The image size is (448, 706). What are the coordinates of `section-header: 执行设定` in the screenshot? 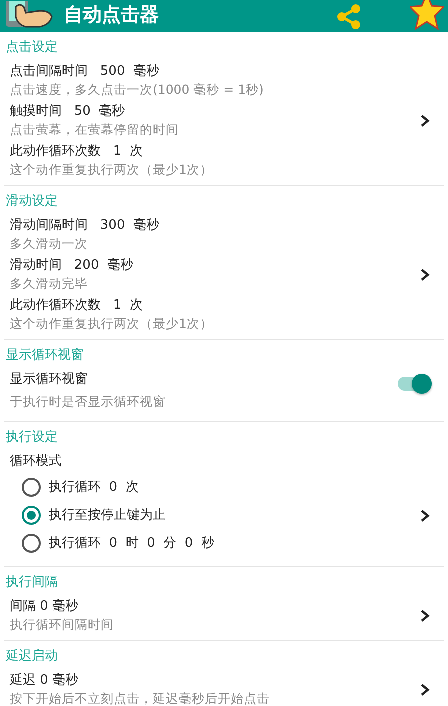 It's located at (32, 438).